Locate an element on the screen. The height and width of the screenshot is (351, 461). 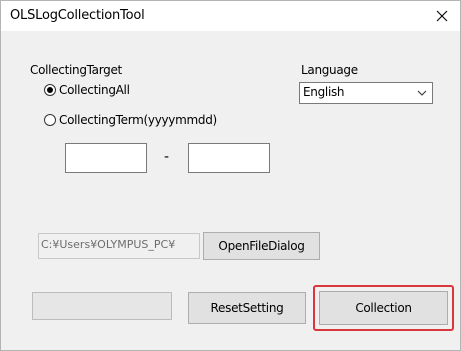
window-title: OLSLogCollectionTool is located at coordinates (77, 15).